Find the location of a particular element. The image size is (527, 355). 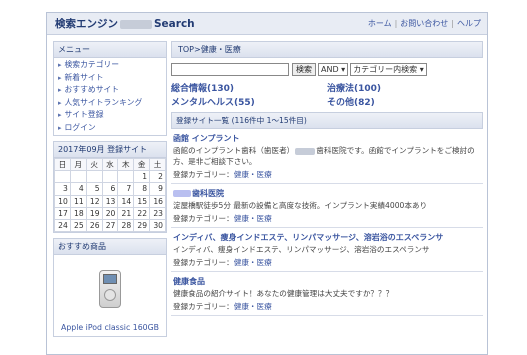

help-link: ヘルプ is located at coordinates (469, 23).